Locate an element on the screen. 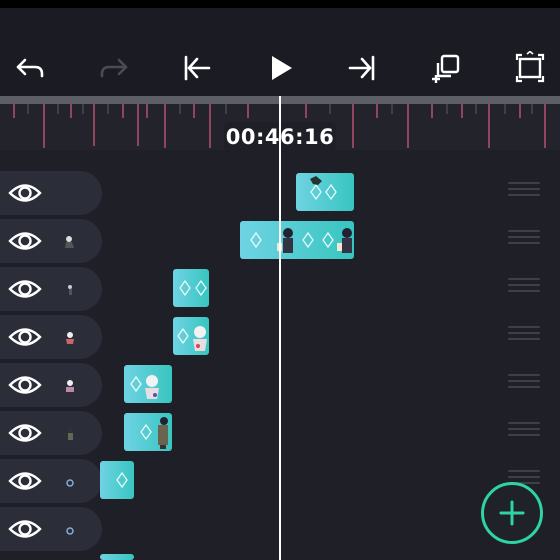 The width and height of the screenshot is (560, 560). skip-to-start-icon is located at coordinates (197, 68).